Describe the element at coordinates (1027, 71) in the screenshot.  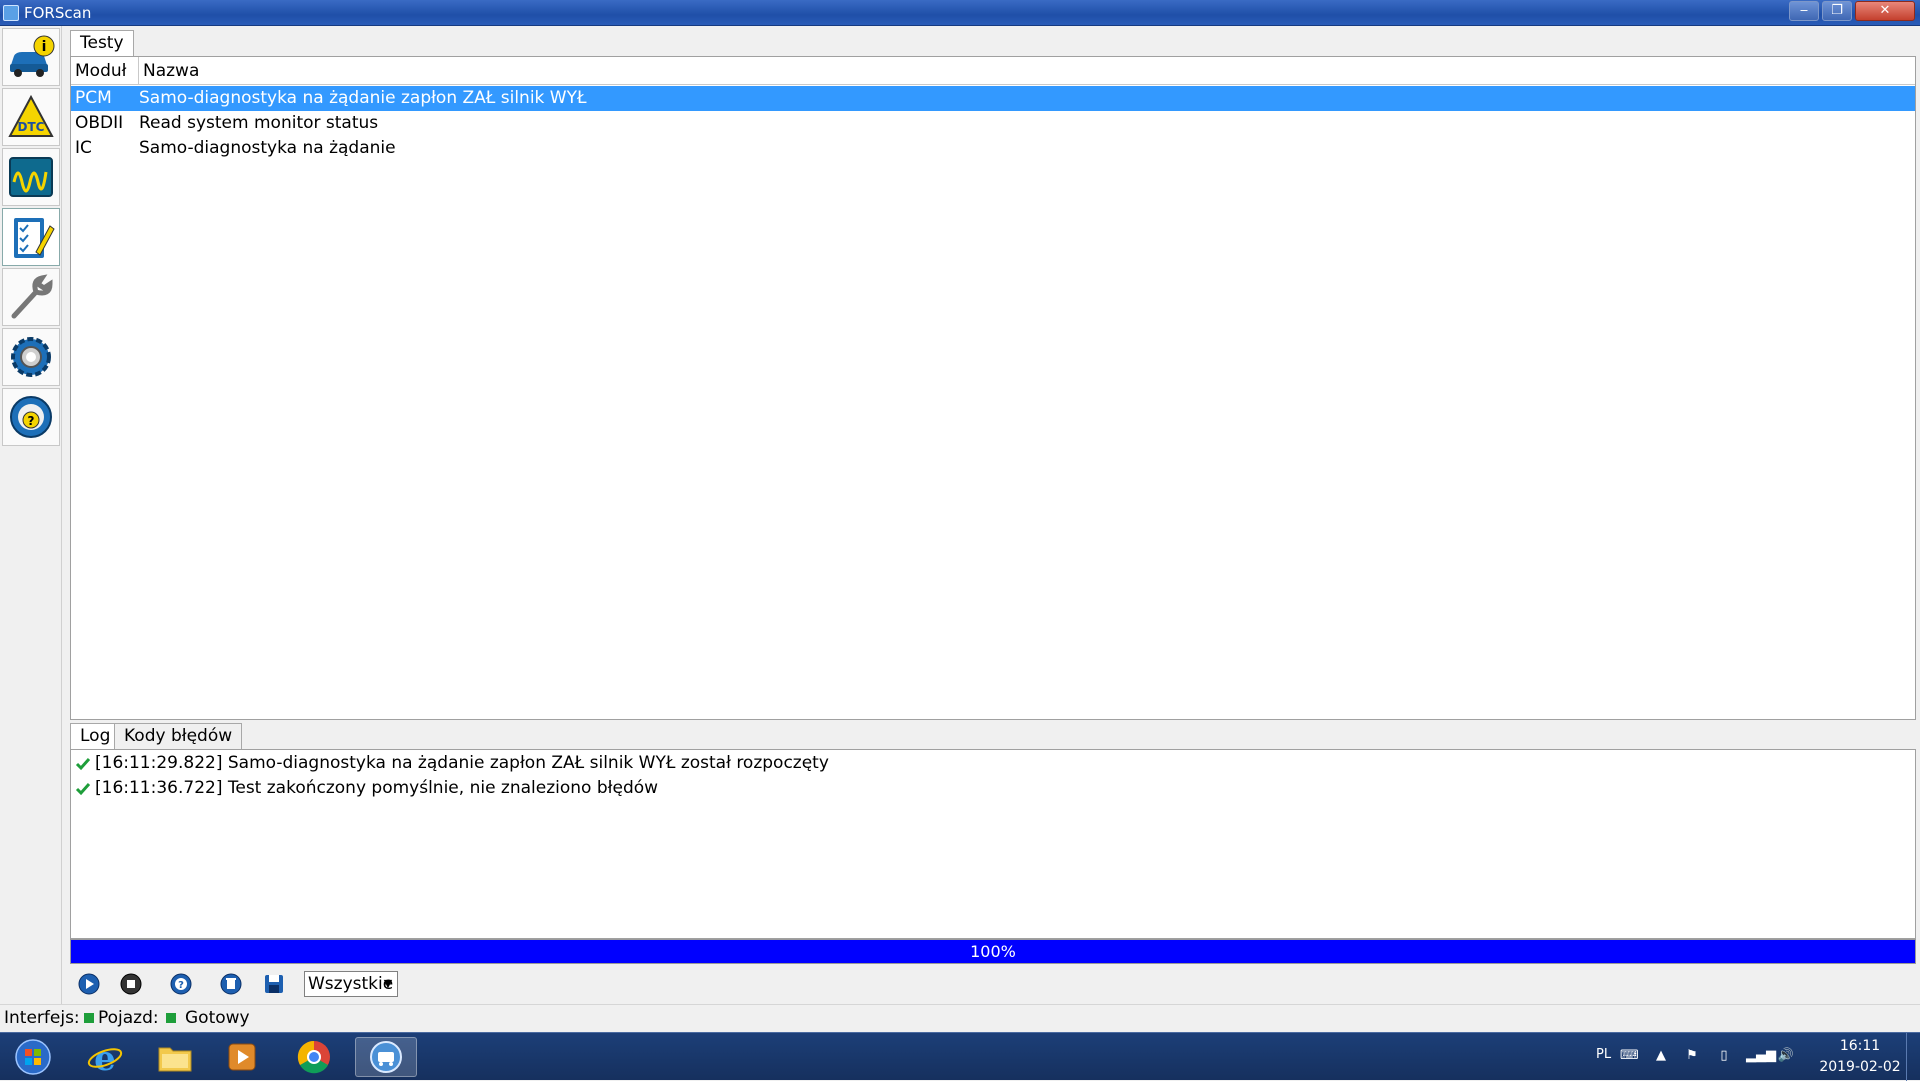
I see `column-header-name: Nazwa` at that location.